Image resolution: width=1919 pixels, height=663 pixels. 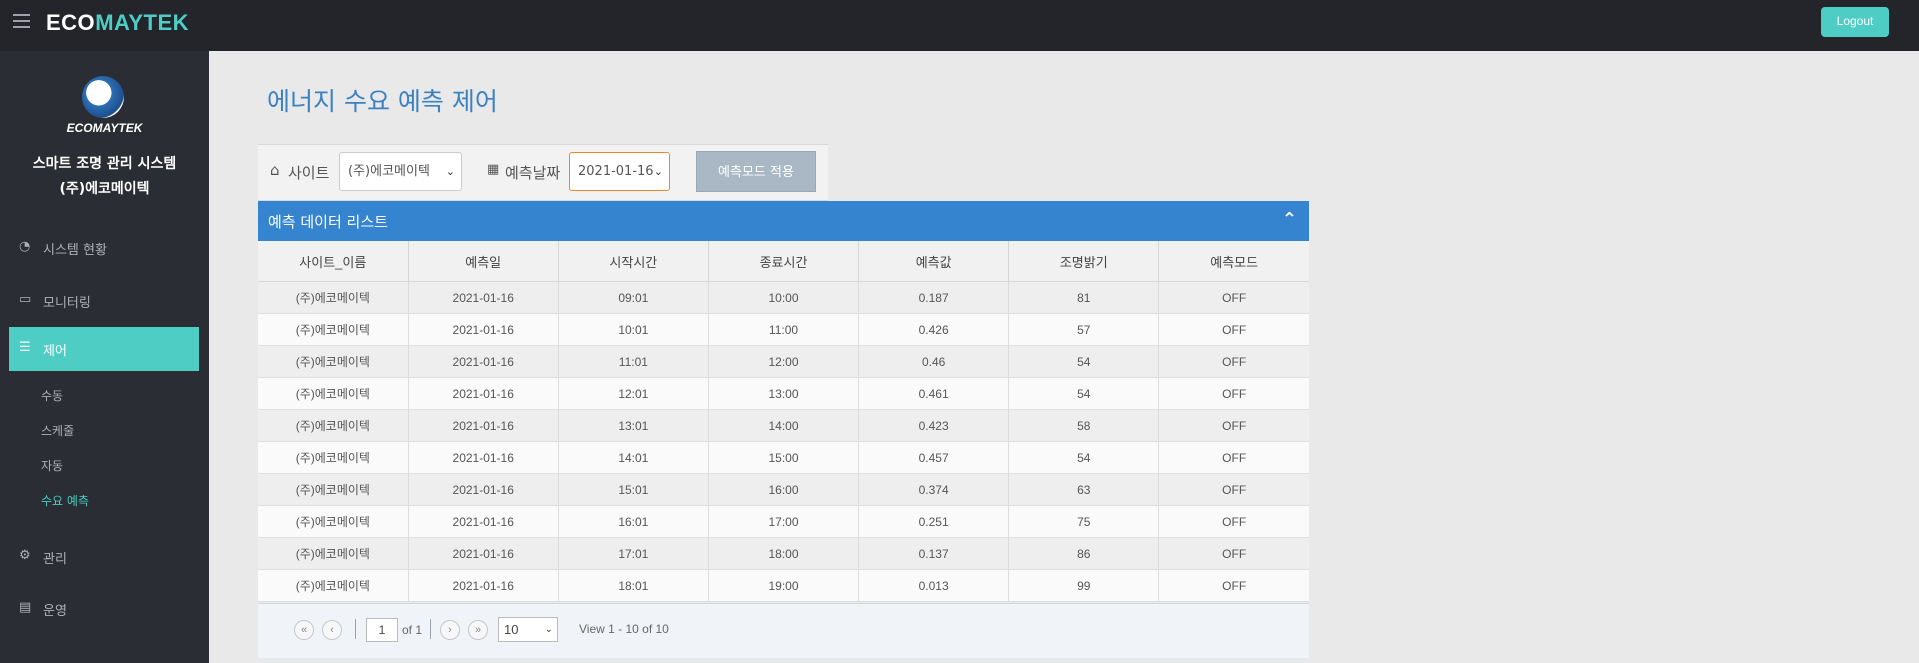 What do you see at coordinates (382, 630) in the screenshot?
I see `page-number-input: 1` at bounding box center [382, 630].